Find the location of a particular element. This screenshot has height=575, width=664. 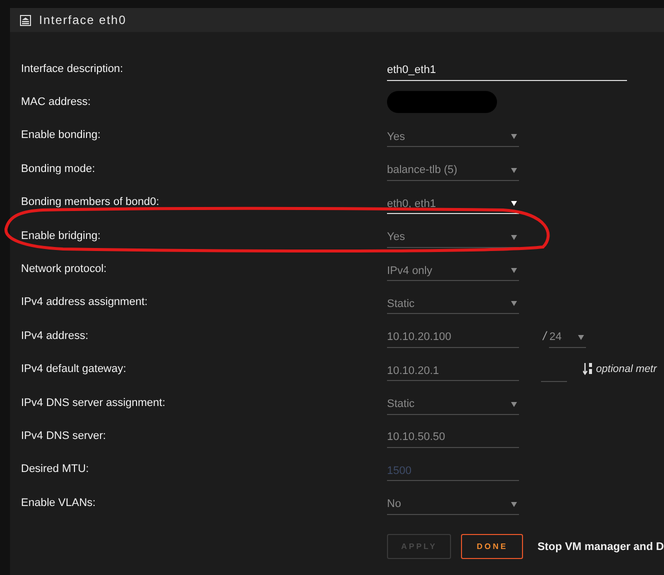

slash-text: / is located at coordinates (544, 335).